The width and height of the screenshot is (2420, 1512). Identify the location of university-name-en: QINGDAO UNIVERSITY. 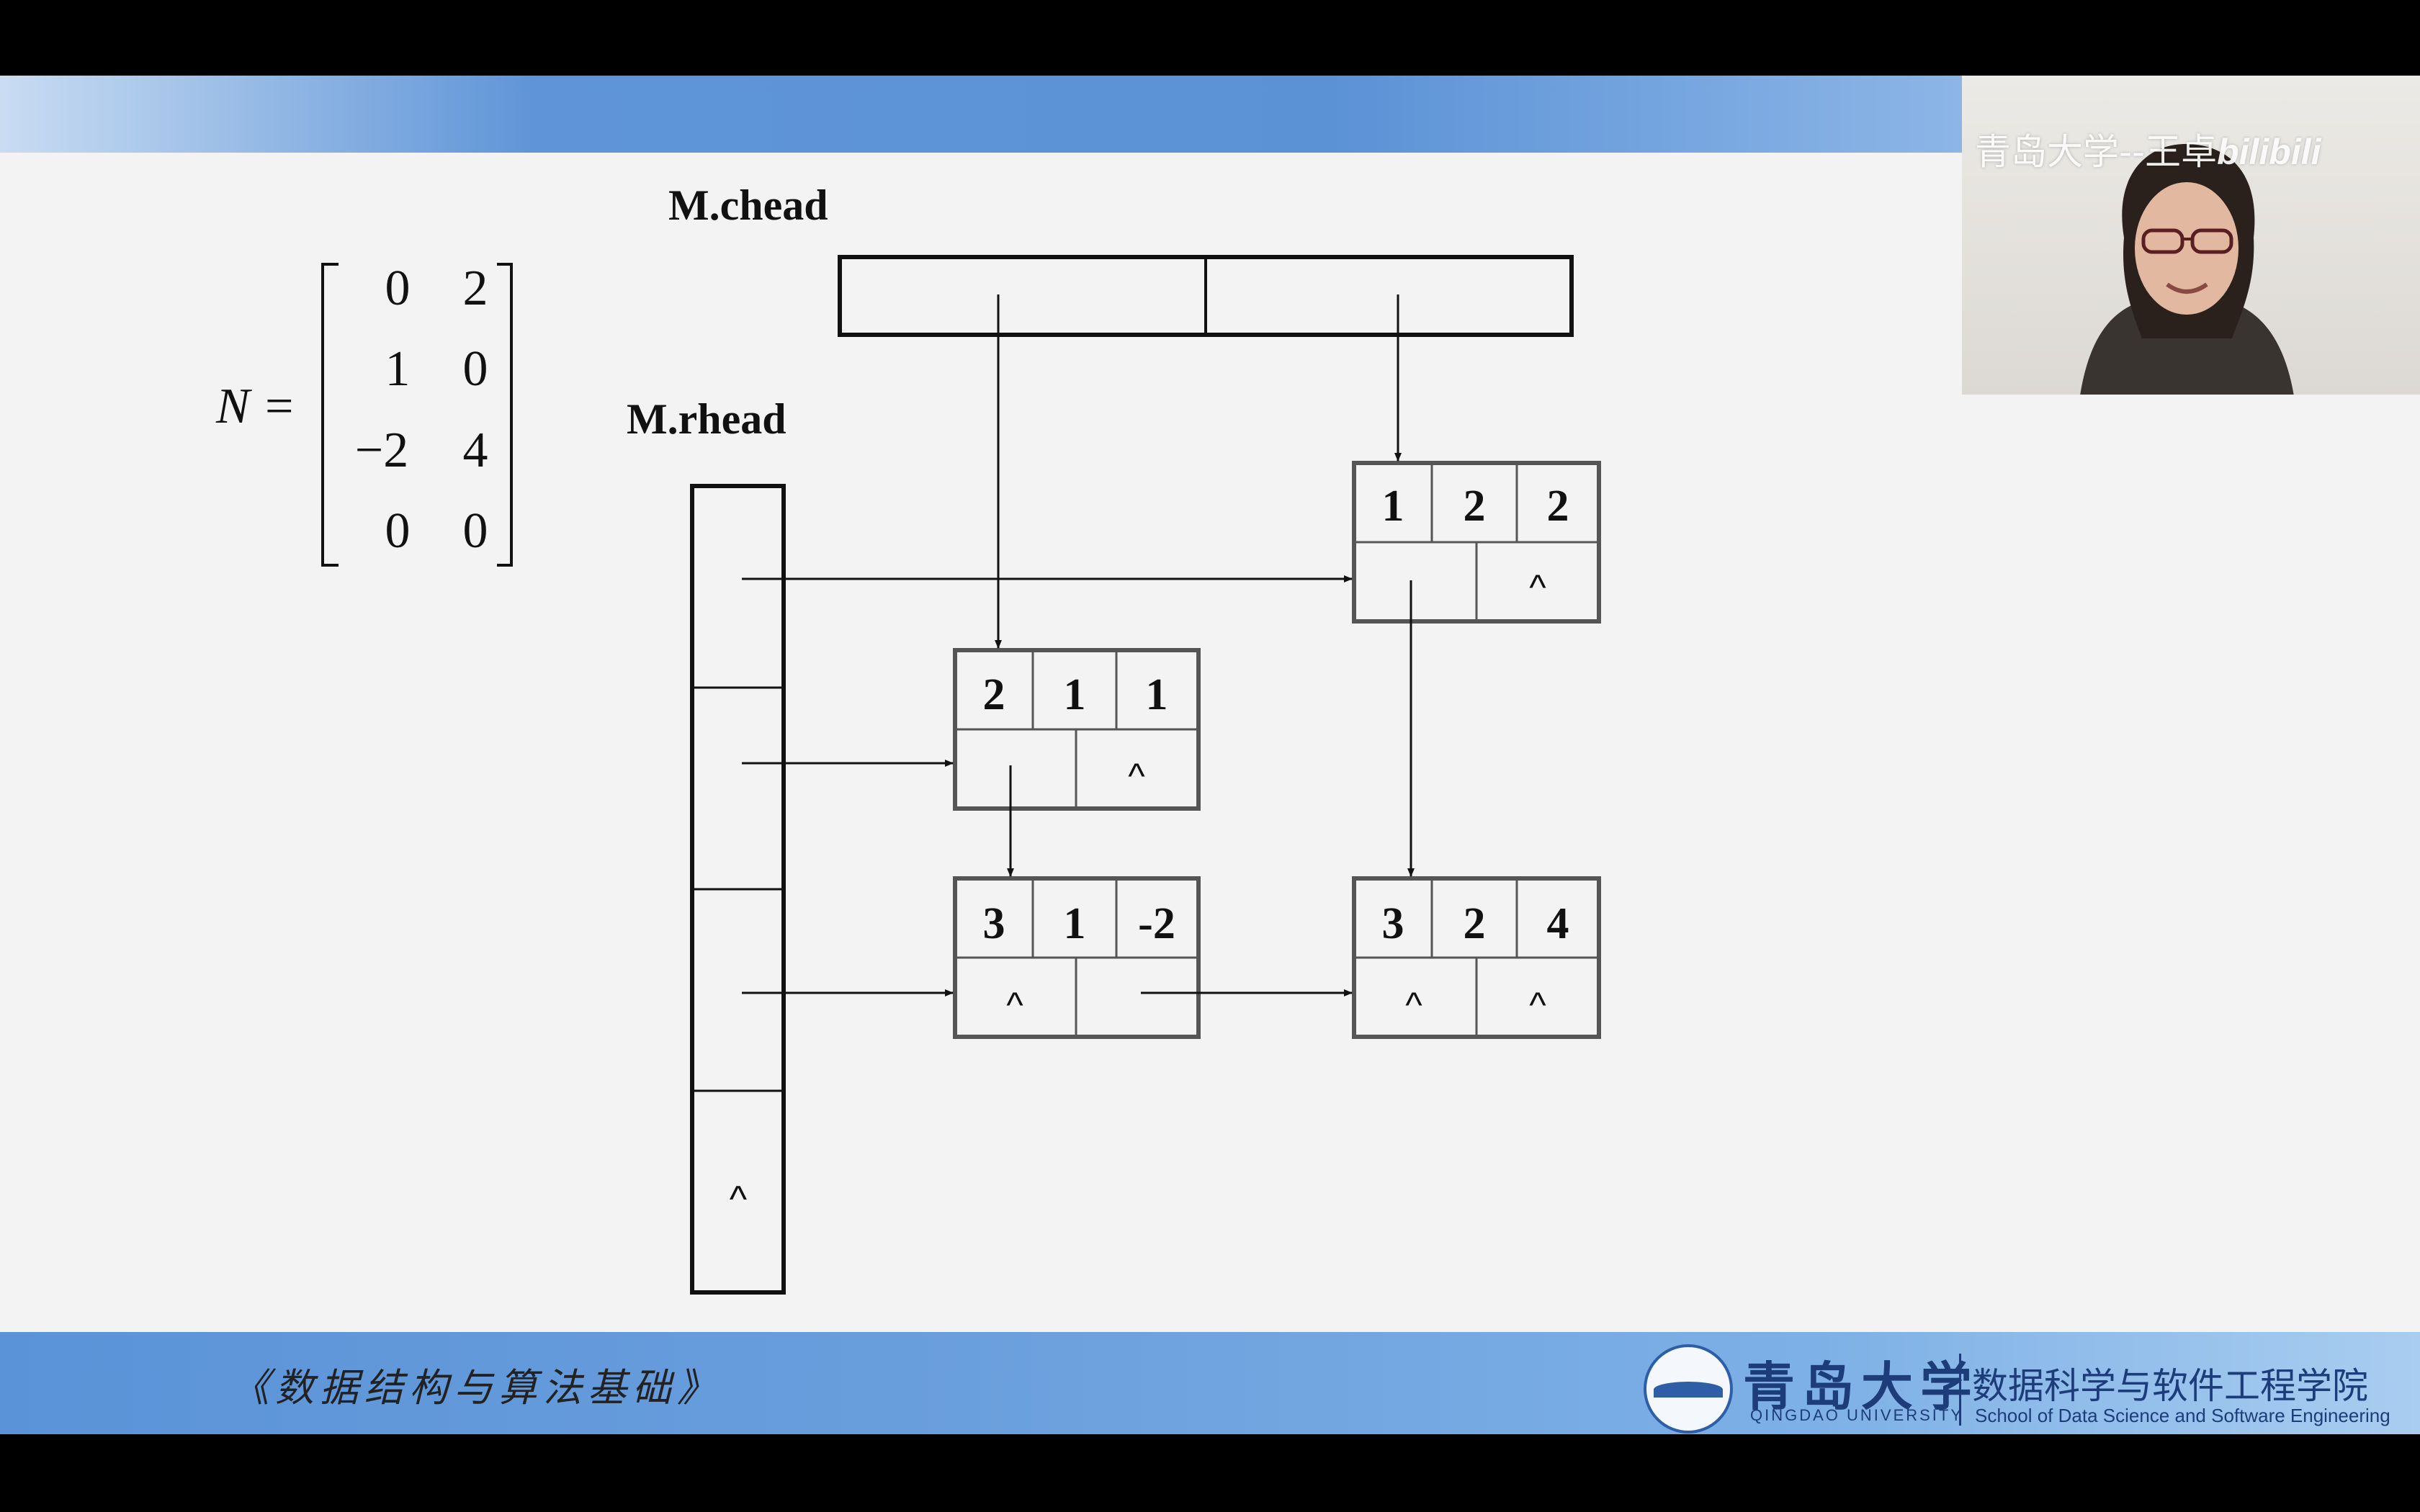
(1857, 1415).